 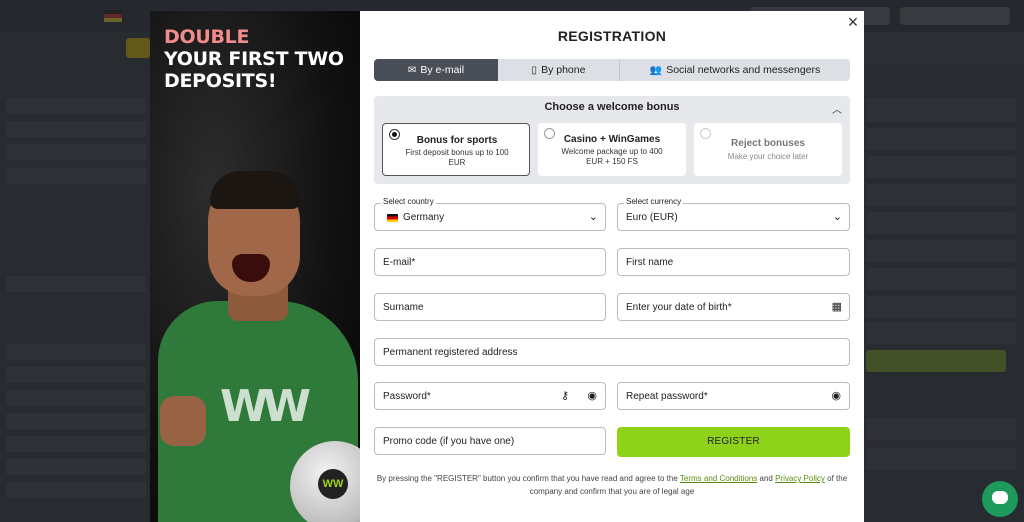 I want to click on surname-placeholder: Surname, so click(x=403, y=307).